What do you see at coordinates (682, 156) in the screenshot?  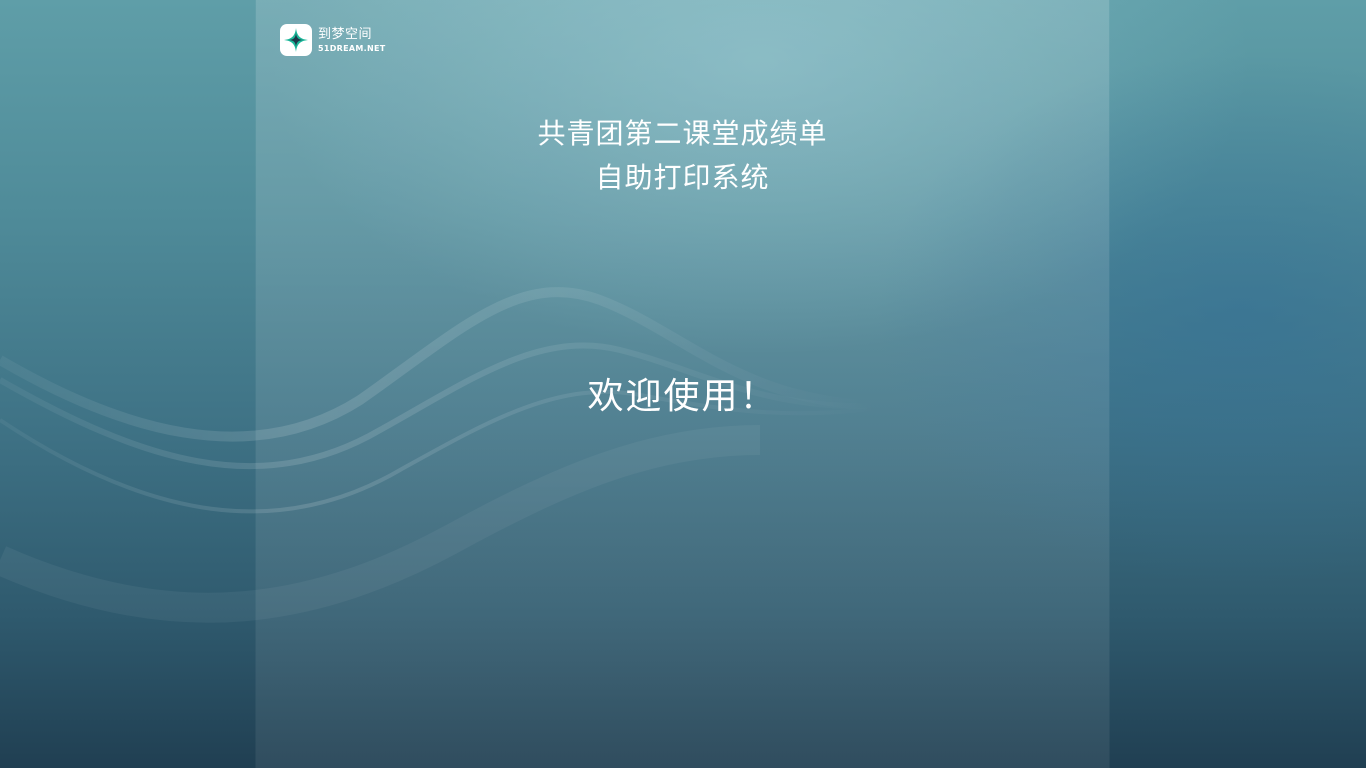 I see `page-title: 共青团第二课堂成绩单 自助打印系统` at bounding box center [682, 156].